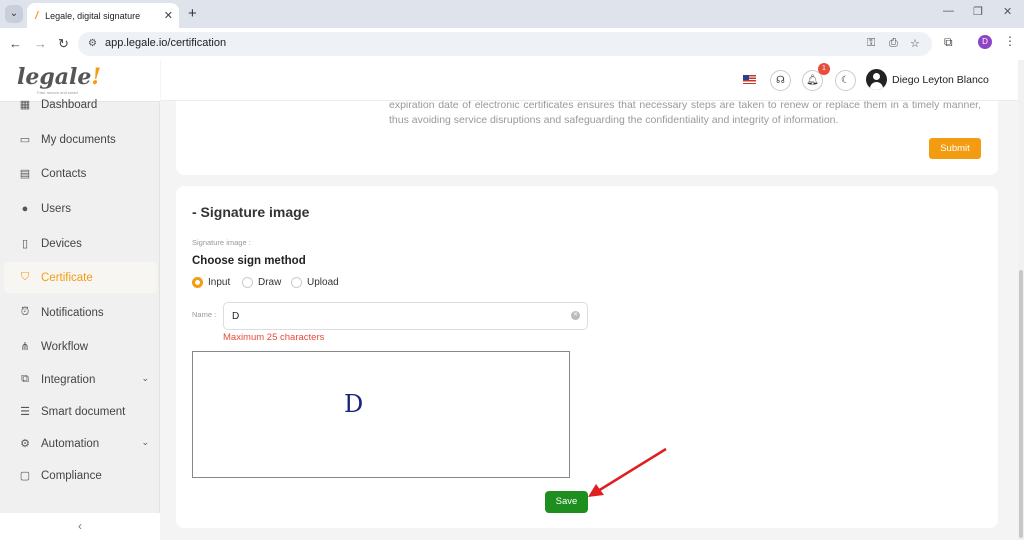 The height and width of the screenshot is (540, 1024). What do you see at coordinates (632, 470) in the screenshot?
I see `arrow-shaft` at bounding box center [632, 470].